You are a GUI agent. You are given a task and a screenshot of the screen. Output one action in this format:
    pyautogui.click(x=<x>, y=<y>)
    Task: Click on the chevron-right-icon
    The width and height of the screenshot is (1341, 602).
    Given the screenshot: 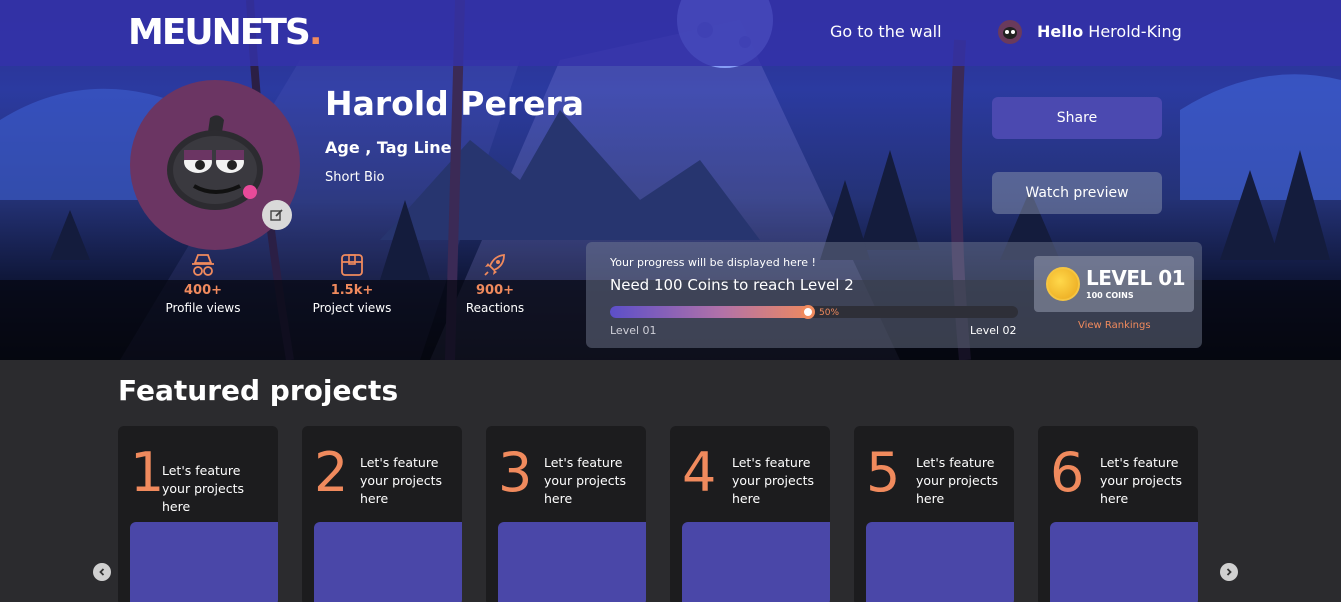 What is the action you would take?
    pyautogui.click(x=1229, y=572)
    